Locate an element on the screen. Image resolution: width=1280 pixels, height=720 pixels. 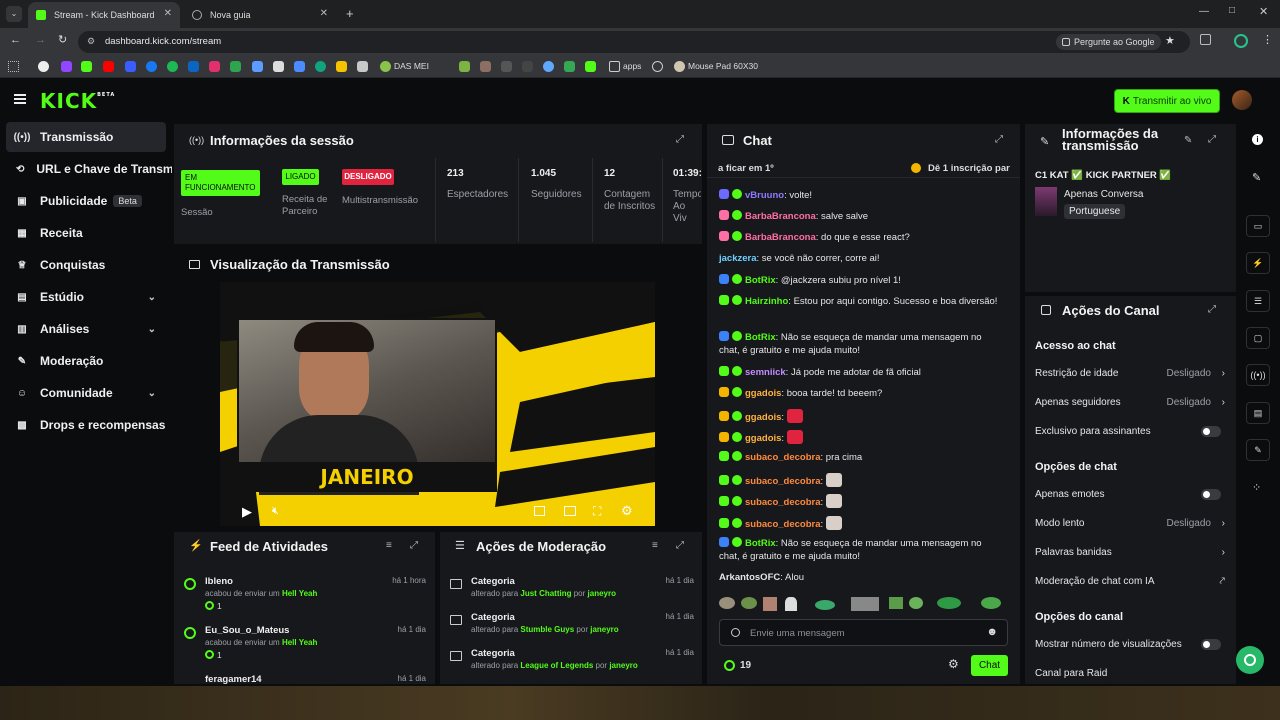
rail-activity-icon: ⚡ is located at coordinates (1258, 263).